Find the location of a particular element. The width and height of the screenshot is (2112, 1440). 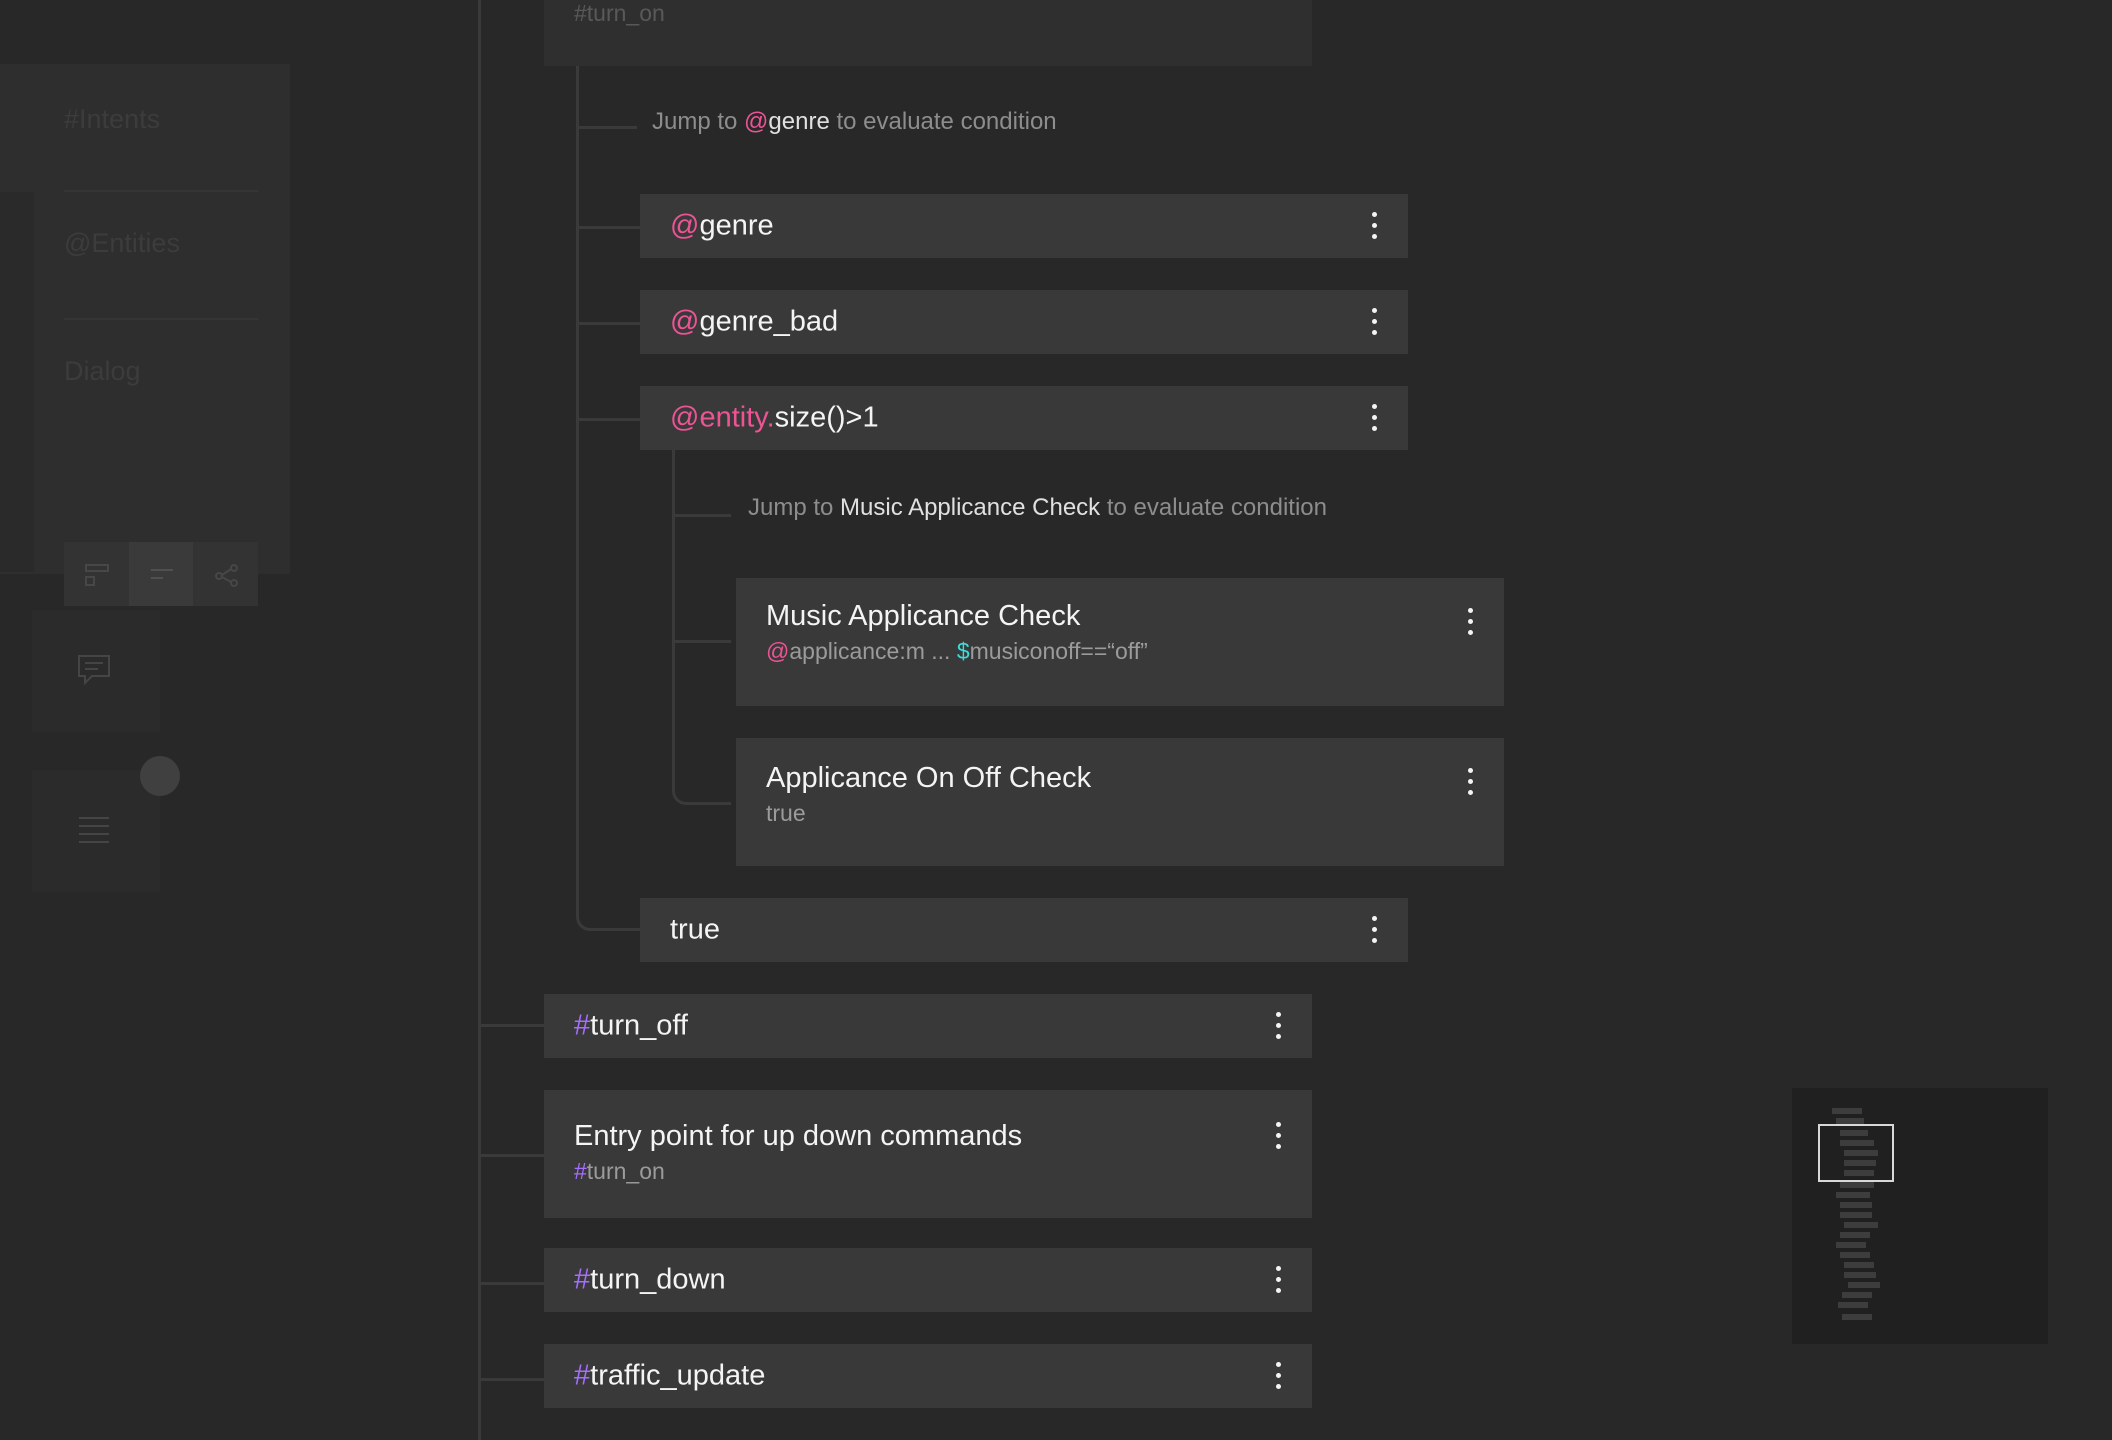

node-label: true is located at coordinates (695, 929).